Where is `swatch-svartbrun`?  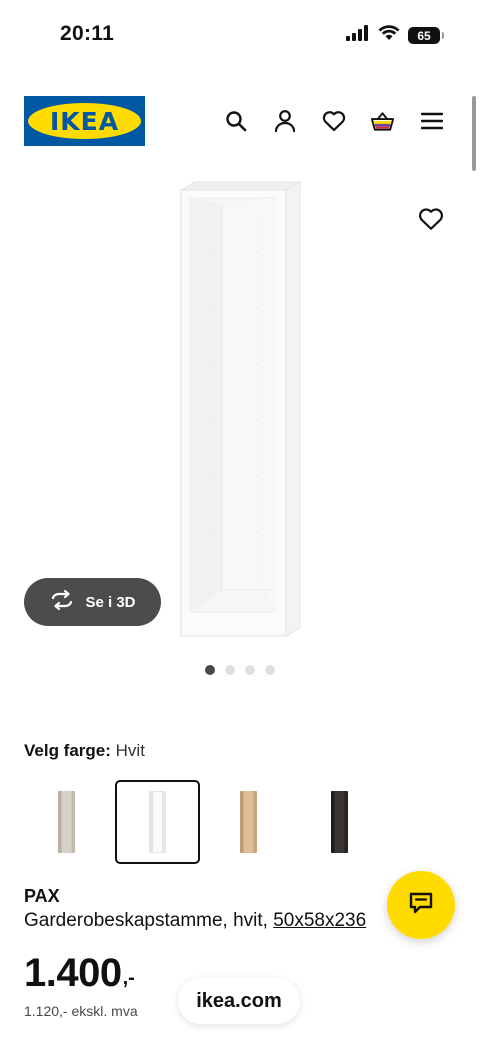
swatch-svartbrun is located at coordinates (339, 822).